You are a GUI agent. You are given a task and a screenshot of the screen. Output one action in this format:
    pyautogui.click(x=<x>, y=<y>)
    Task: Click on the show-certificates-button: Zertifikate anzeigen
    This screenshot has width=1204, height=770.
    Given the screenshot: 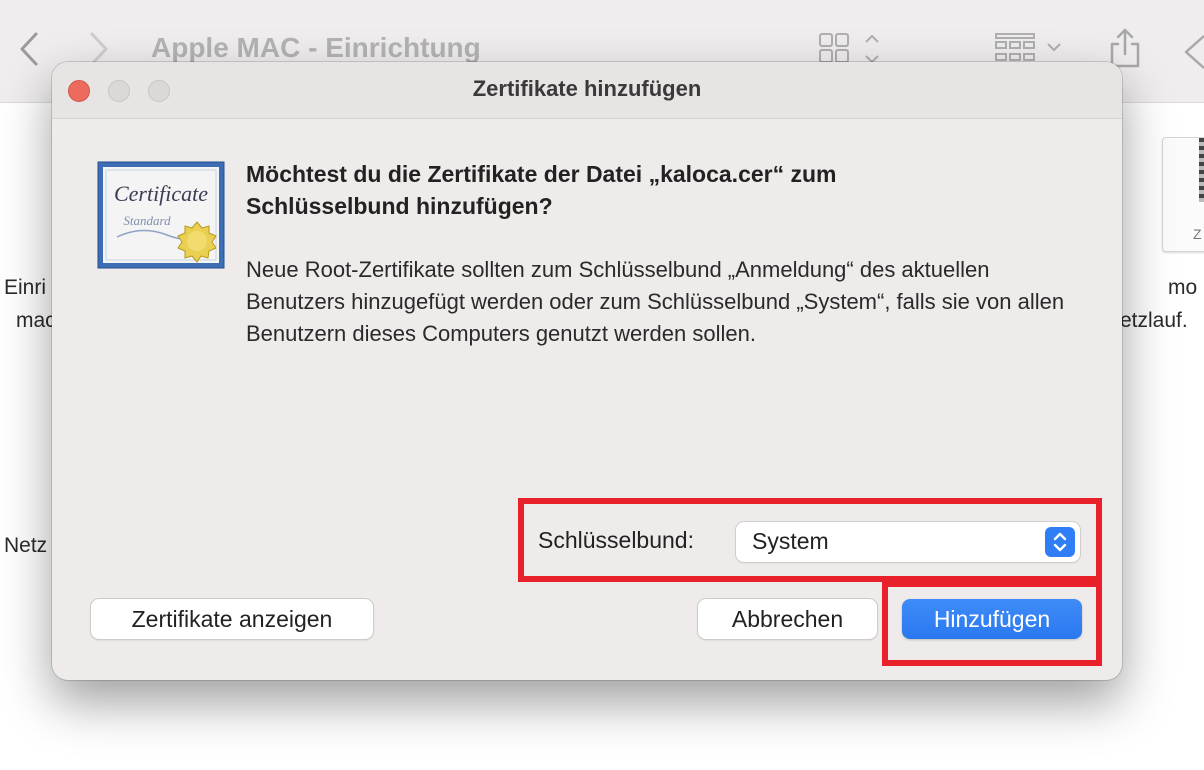 What is the action you would take?
    pyautogui.click(x=232, y=619)
    